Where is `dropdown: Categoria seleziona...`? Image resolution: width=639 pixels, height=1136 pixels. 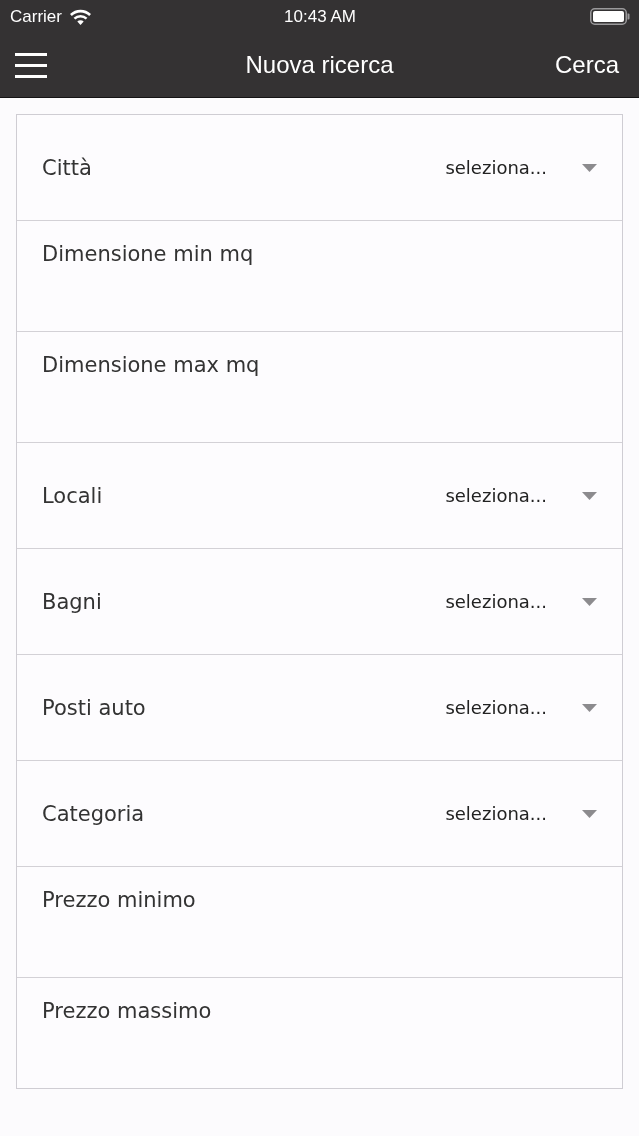 dropdown: Categoria seleziona... is located at coordinates (319, 814).